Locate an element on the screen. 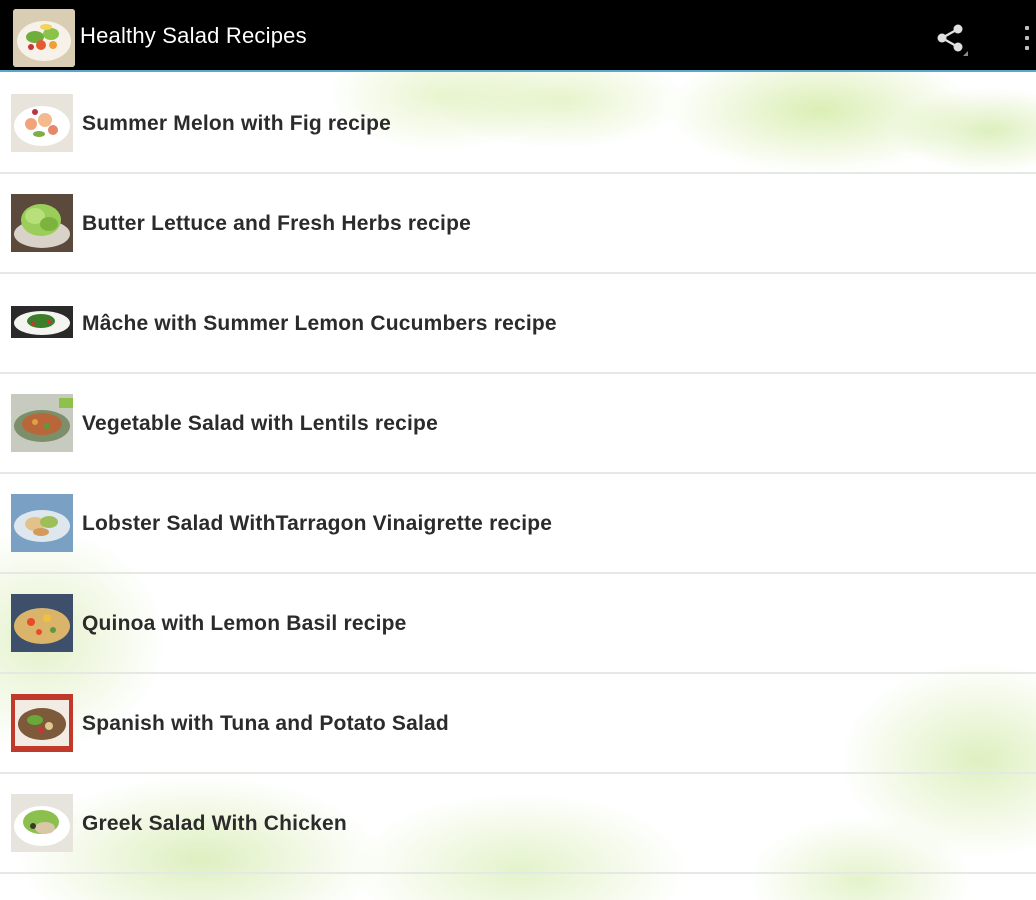  recipe-list-item: Quinoa with Lemon Basil recipe is located at coordinates (518, 624).